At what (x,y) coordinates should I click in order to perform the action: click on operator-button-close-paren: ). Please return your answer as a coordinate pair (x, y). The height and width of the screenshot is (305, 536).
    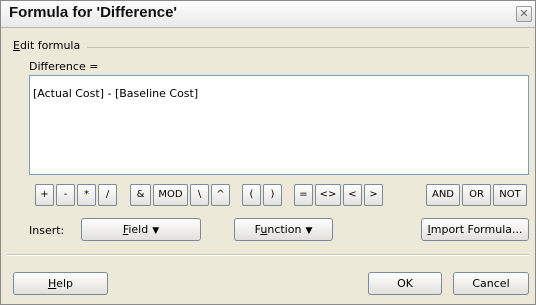
    Looking at the image, I should click on (272, 195).